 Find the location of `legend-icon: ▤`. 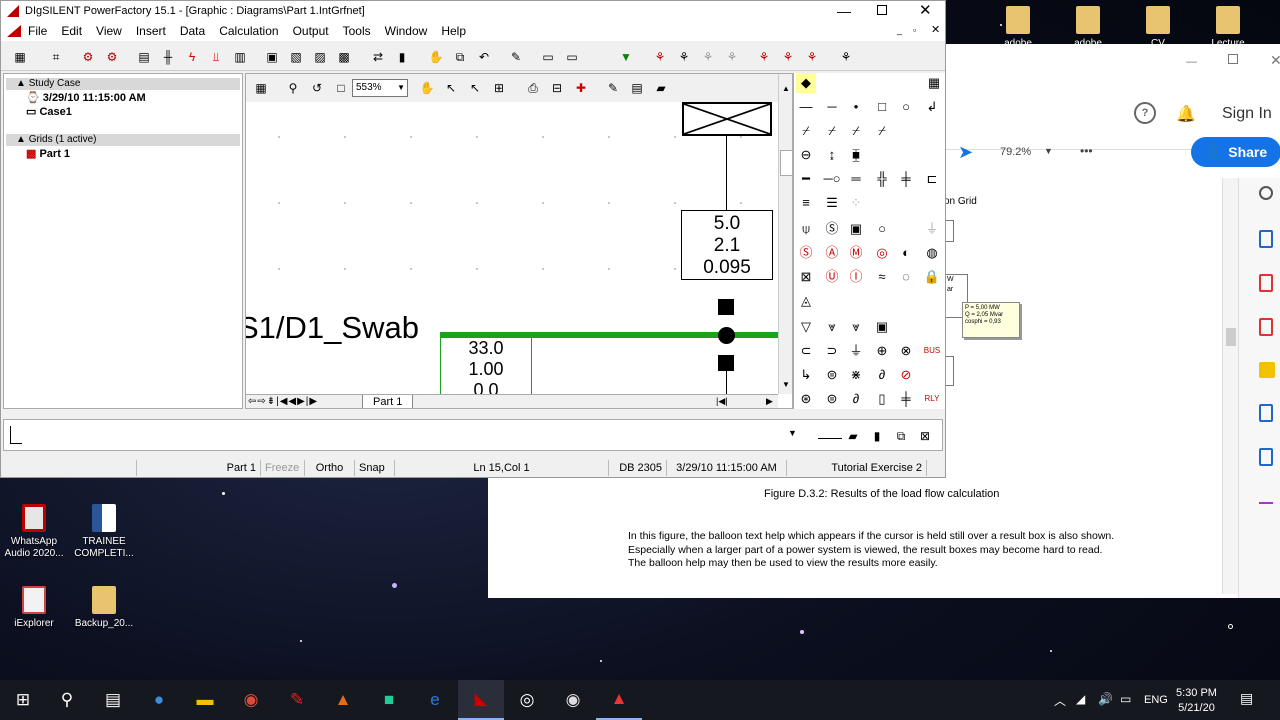

legend-icon: ▤ is located at coordinates (637, 88).